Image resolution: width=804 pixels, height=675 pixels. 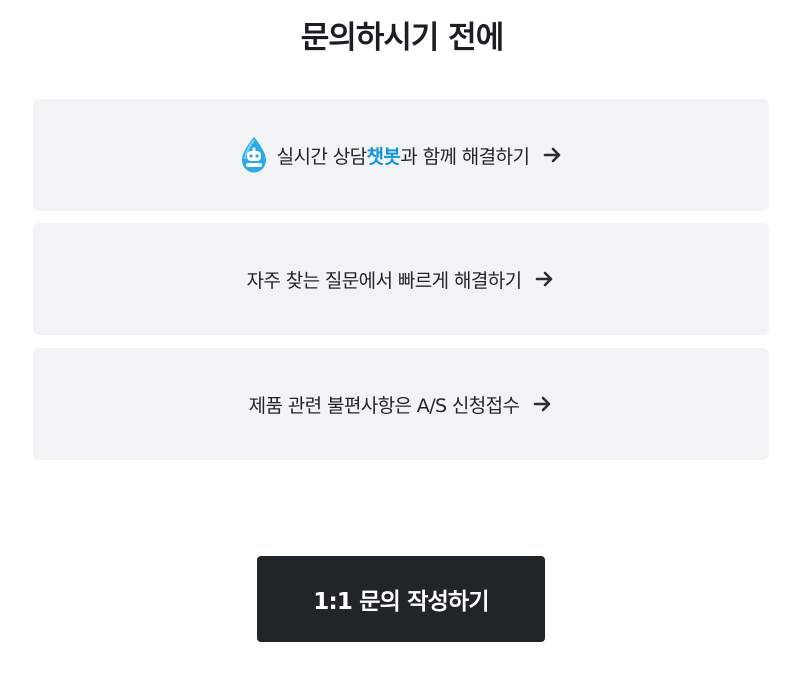 What do you see at coordinates (253, 155) in the screenshot?
I see `chatbot-droplet-icon` at bounding box center [253, 155].